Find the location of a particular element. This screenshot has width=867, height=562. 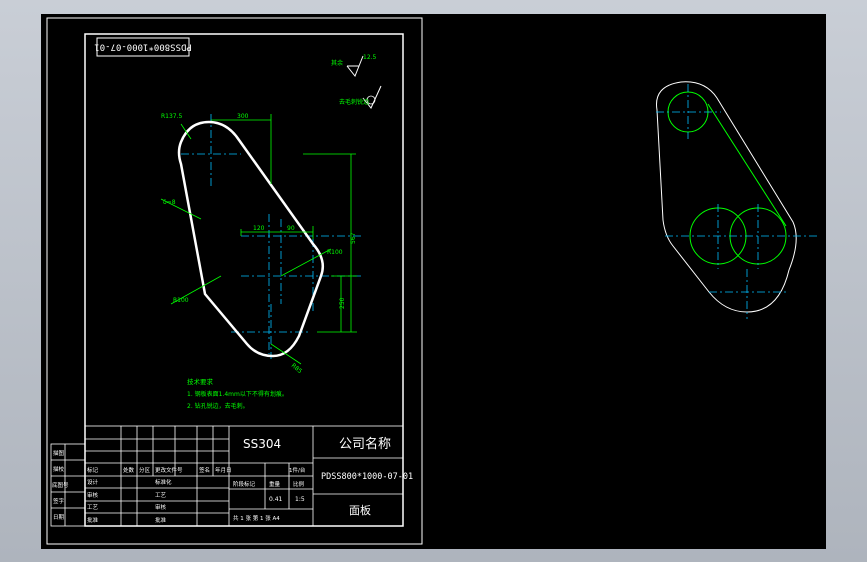

row-label: 标准化 is located at coordinates (163, 482).